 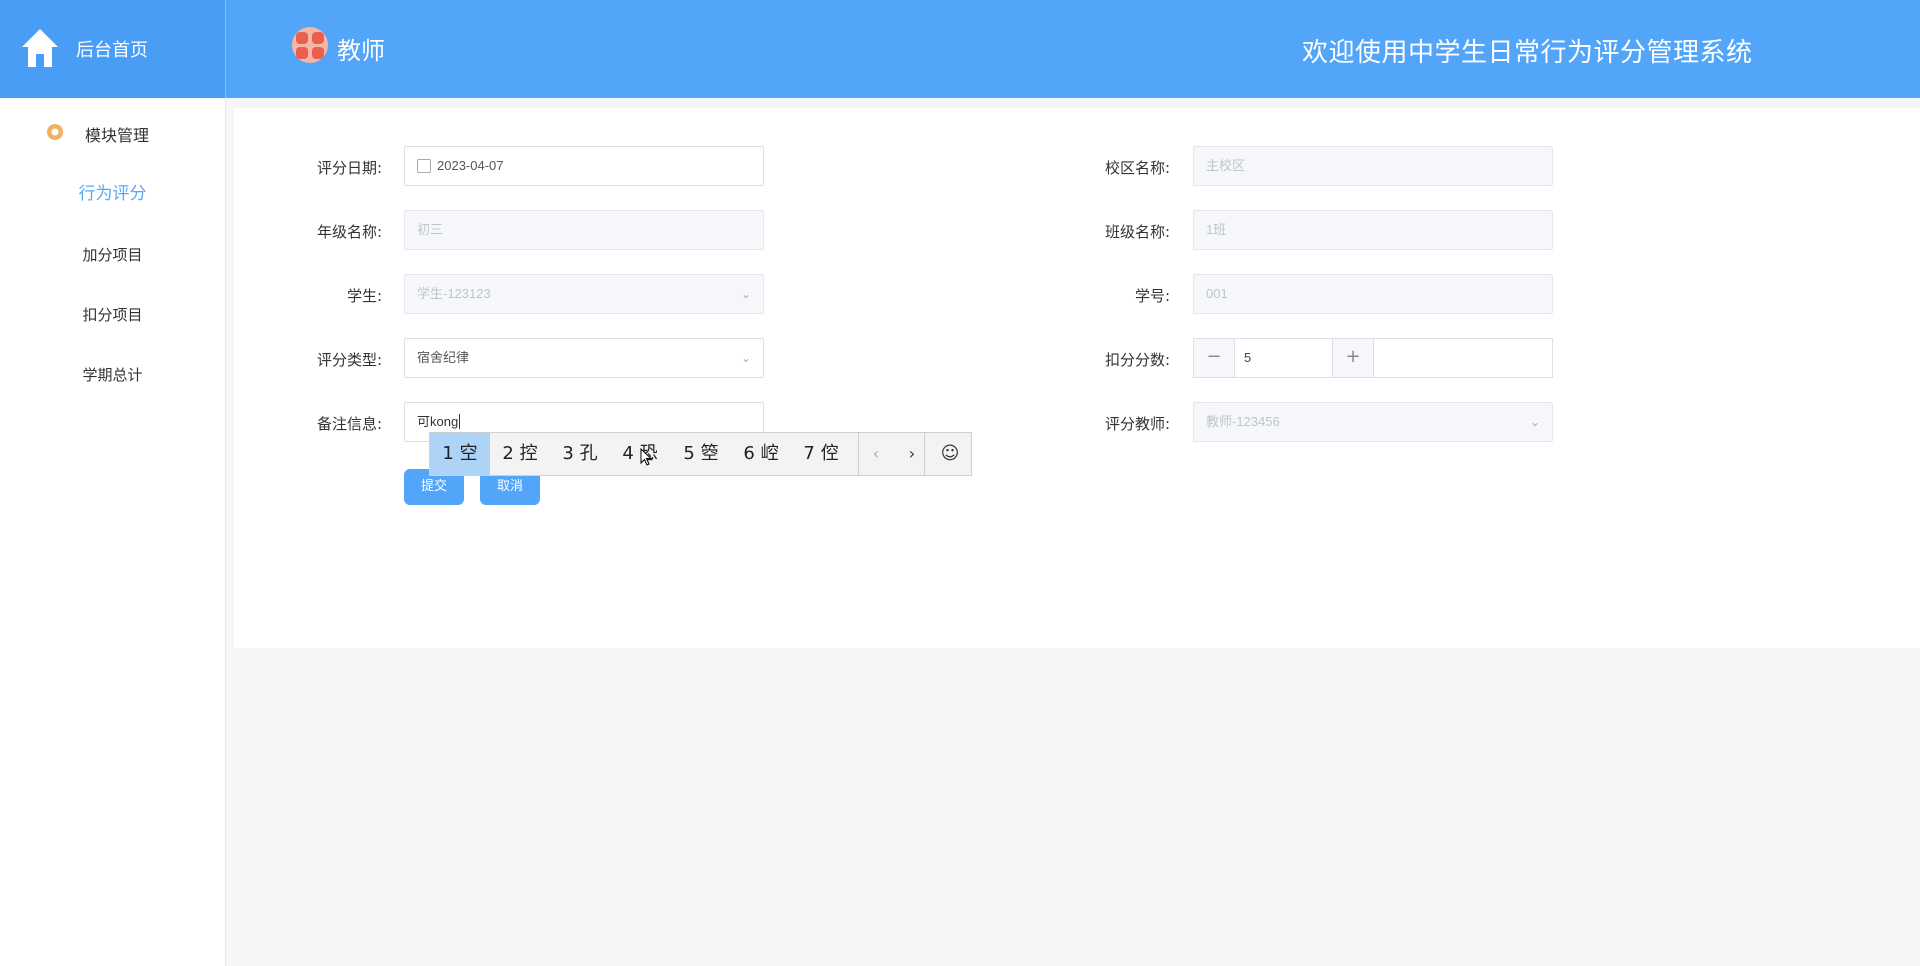 I want to click on label-campus: 校区名称:, so click(x=1137, y=168).